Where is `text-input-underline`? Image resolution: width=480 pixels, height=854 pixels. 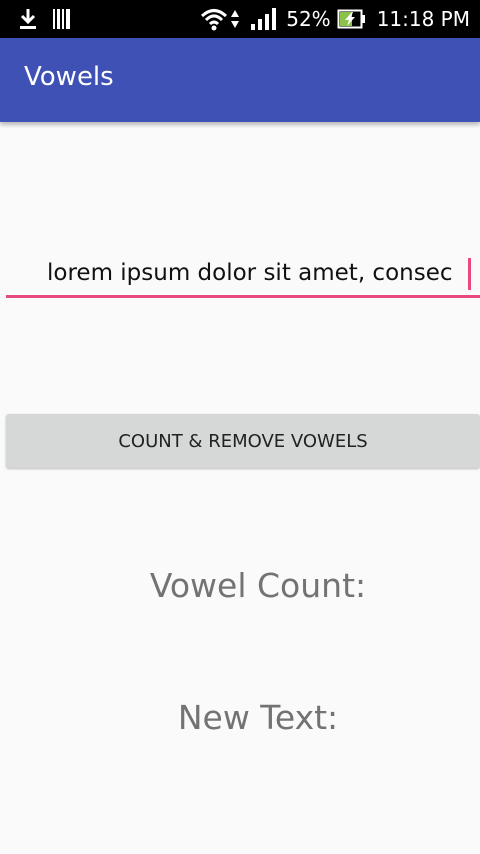
text-input-underline is located at coordinates (243, 296).